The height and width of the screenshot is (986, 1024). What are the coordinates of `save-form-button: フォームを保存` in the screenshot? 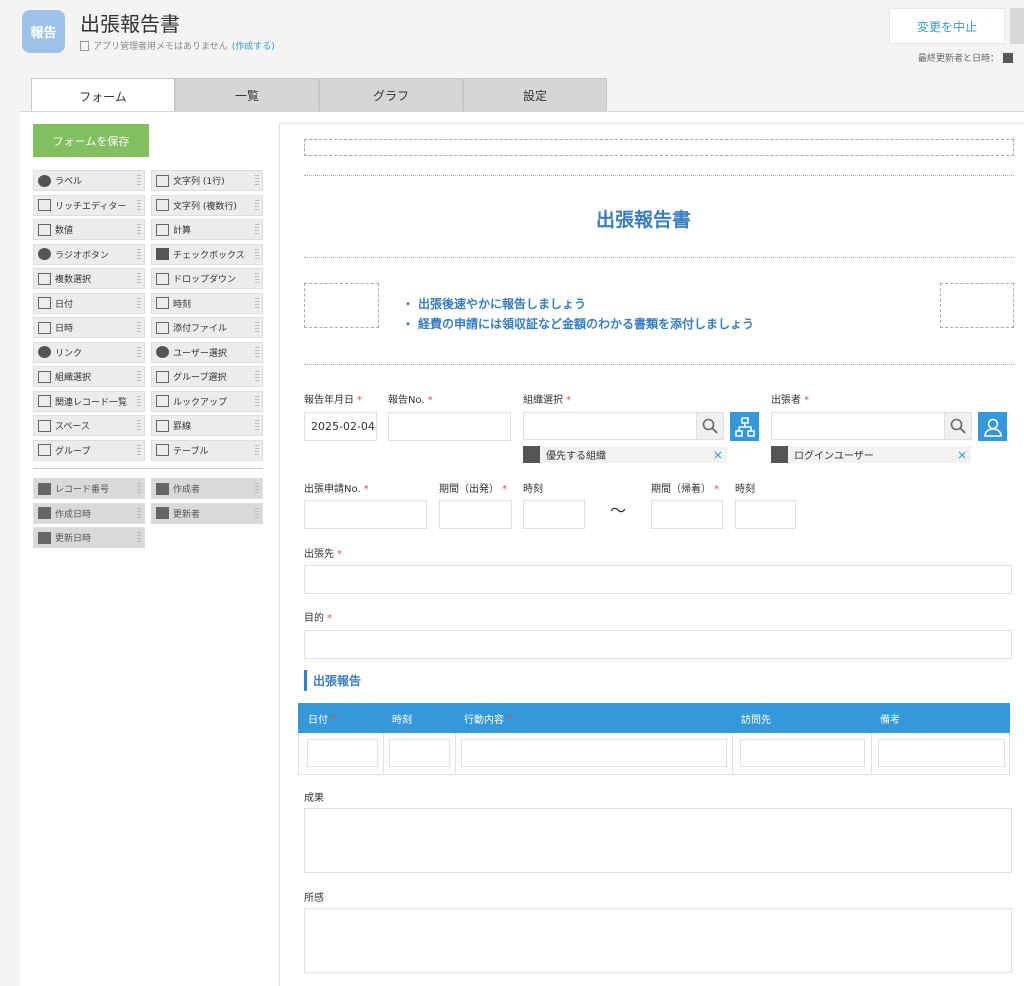 It's located at (91, 140).